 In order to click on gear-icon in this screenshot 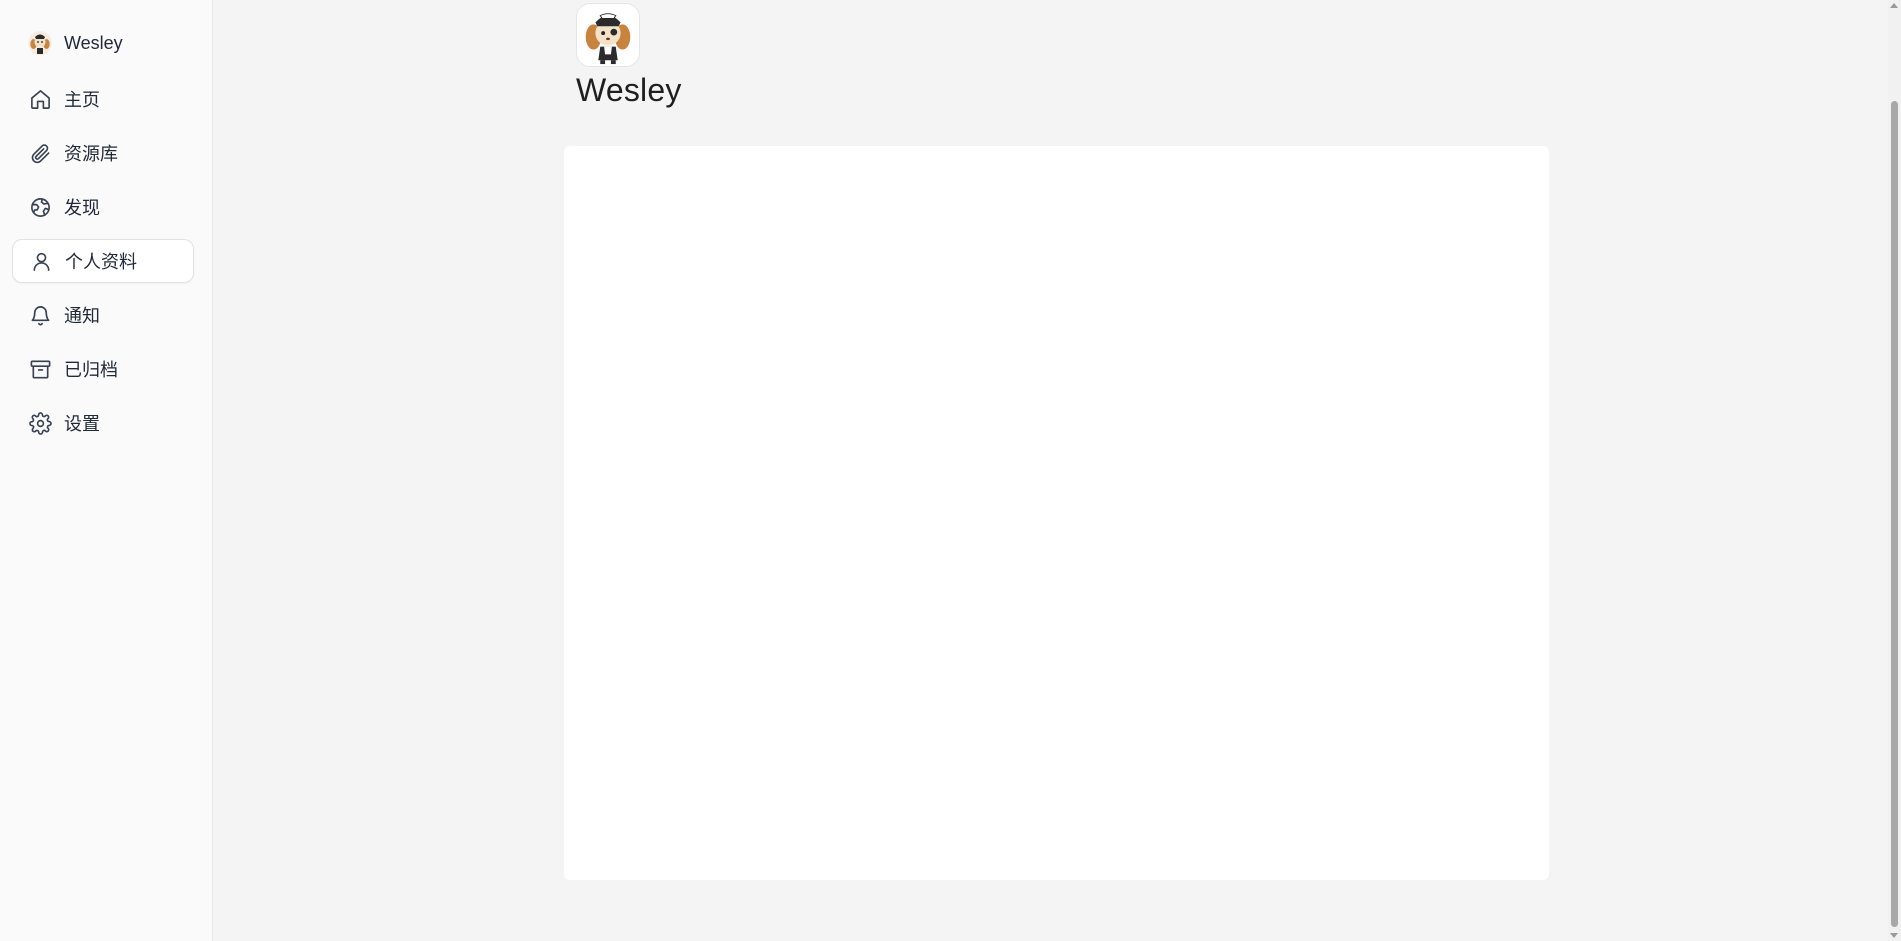, I will do `click(40, 423)`.